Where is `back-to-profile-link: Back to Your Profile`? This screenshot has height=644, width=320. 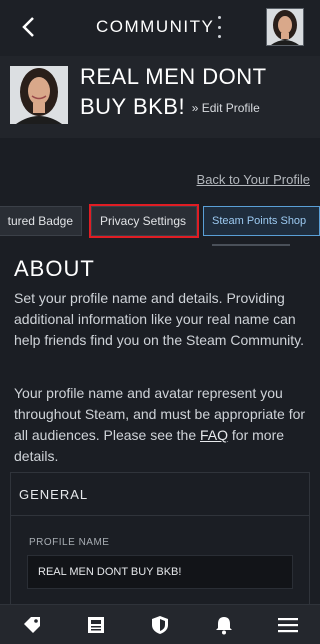 back-to-profile-link: Back to Your Profile is located at coordinates (253, 179).